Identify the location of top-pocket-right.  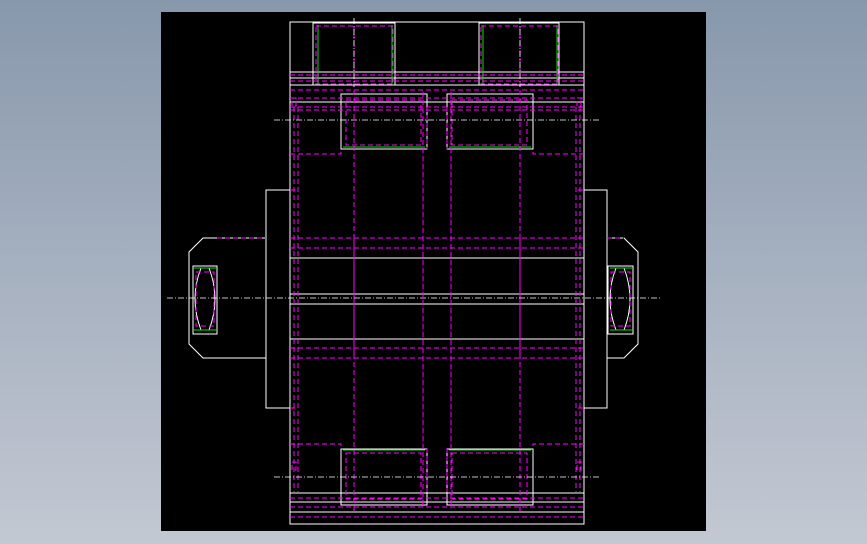
(519, 54).